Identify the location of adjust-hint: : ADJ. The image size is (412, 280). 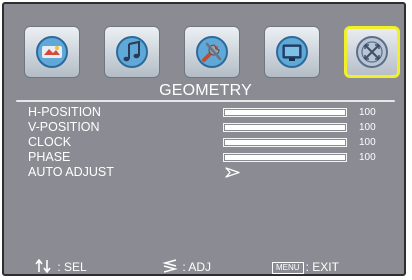
(186, 267).